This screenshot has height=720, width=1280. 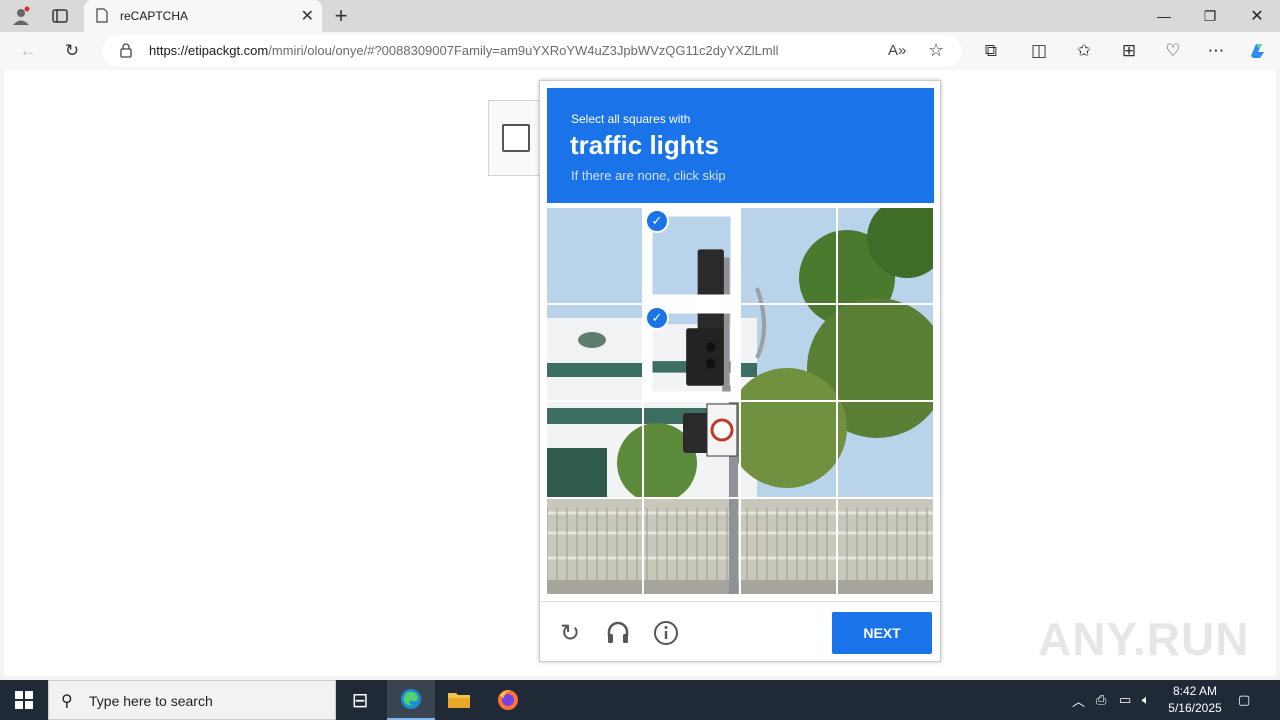 I want to click on search-icon: ⚲, so click(x=67, y=701).